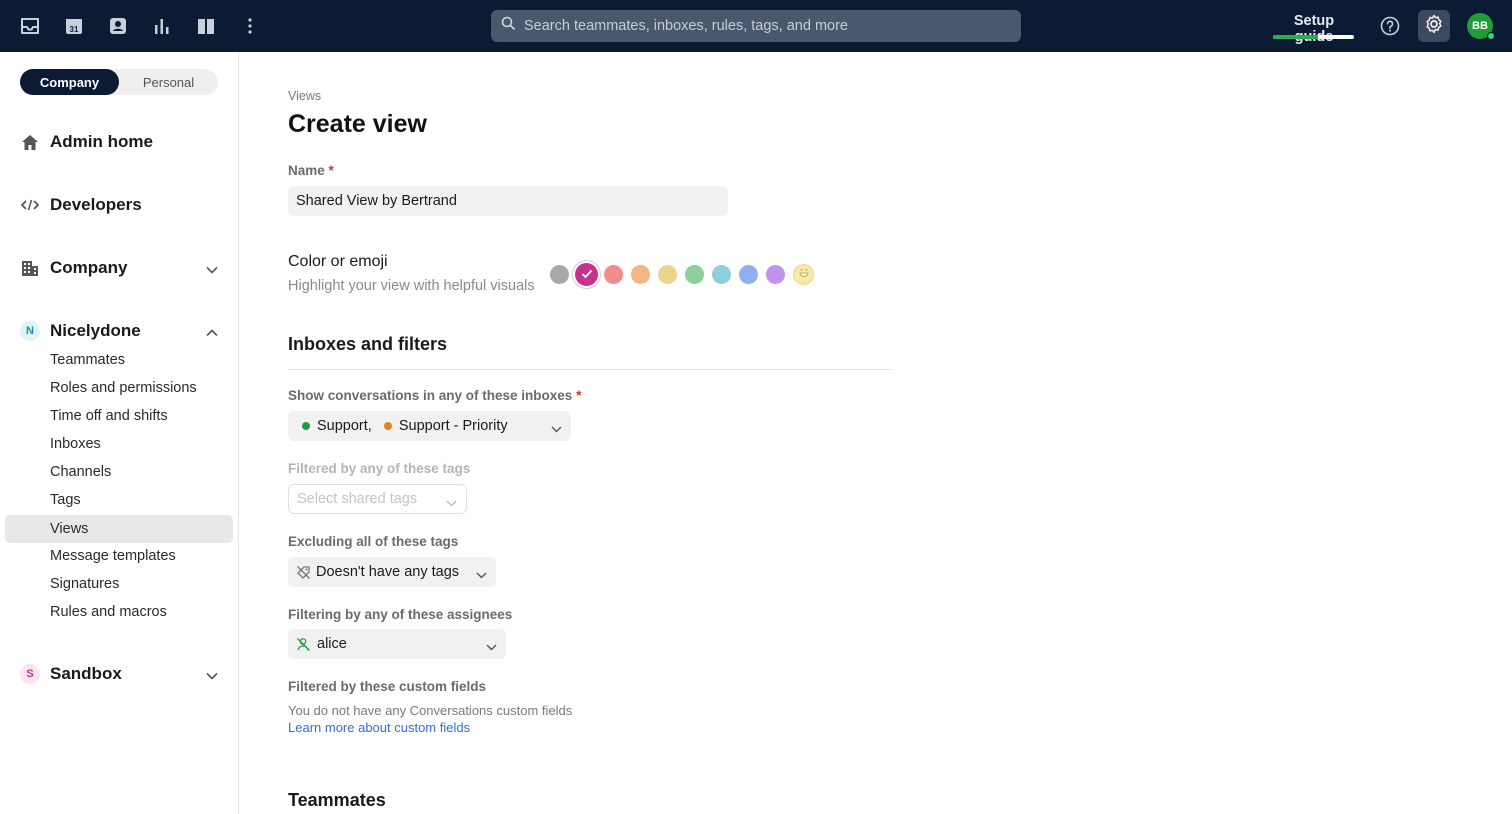 The width and height of the screenshot is (1512, 814). I want to click on calendar-icon: 31, so click(74, 26).